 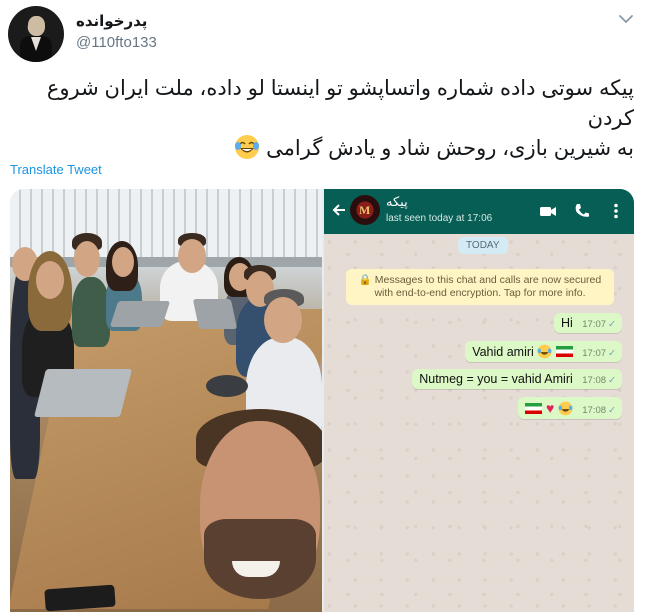 What do you see at coordinates (503, 352) in the screenshot?
I see `message-text: Vahid amiri` at bounding box center [503, 352].